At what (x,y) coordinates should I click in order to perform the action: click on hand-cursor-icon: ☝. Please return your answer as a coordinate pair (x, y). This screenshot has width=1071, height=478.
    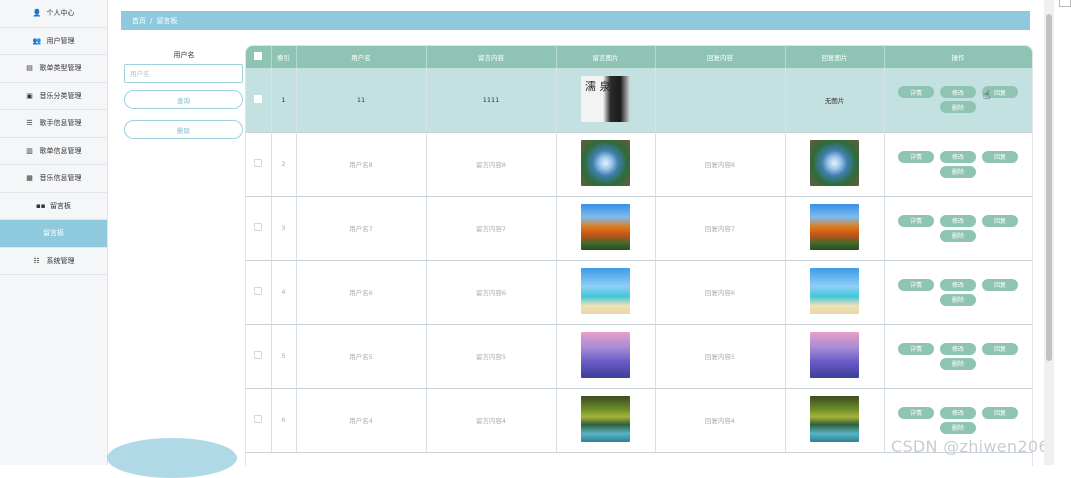
    Looking at the image, I should click on (987, 95).